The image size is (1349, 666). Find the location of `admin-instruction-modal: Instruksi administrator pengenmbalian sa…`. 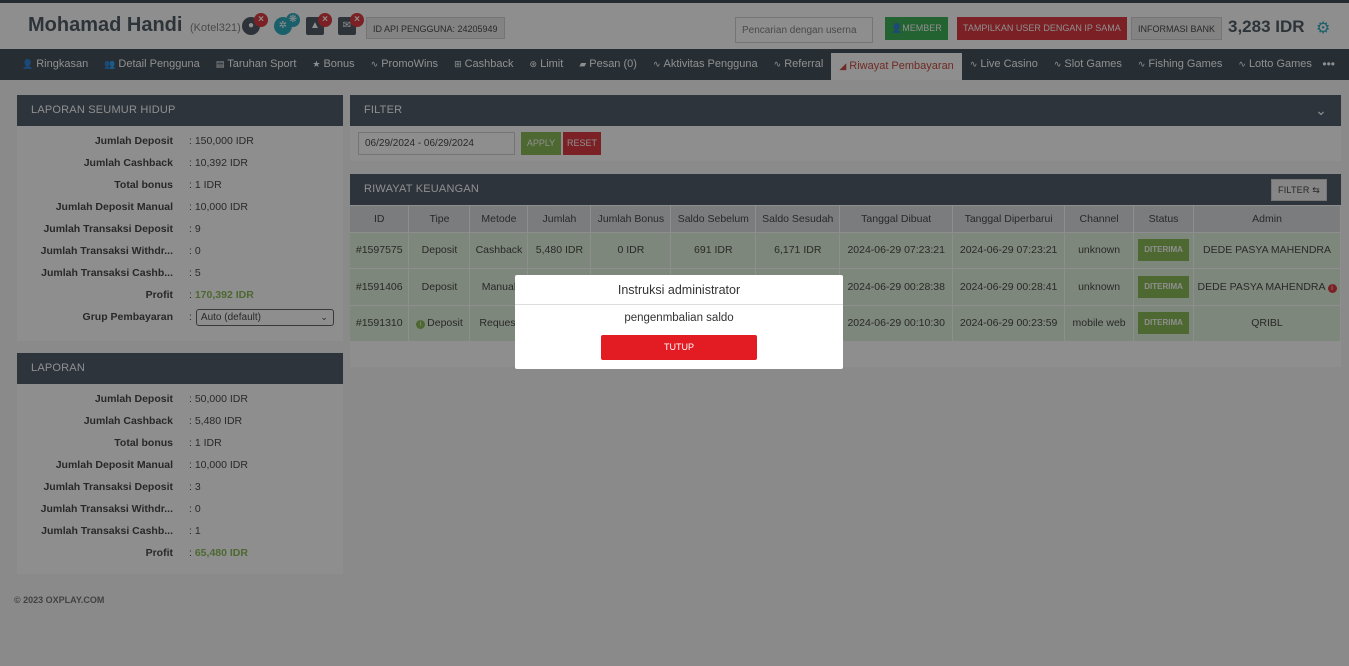

admin-instruction-modal: Instruksi administrator pengenmbalian sa… is located at coordinates (679, 322).